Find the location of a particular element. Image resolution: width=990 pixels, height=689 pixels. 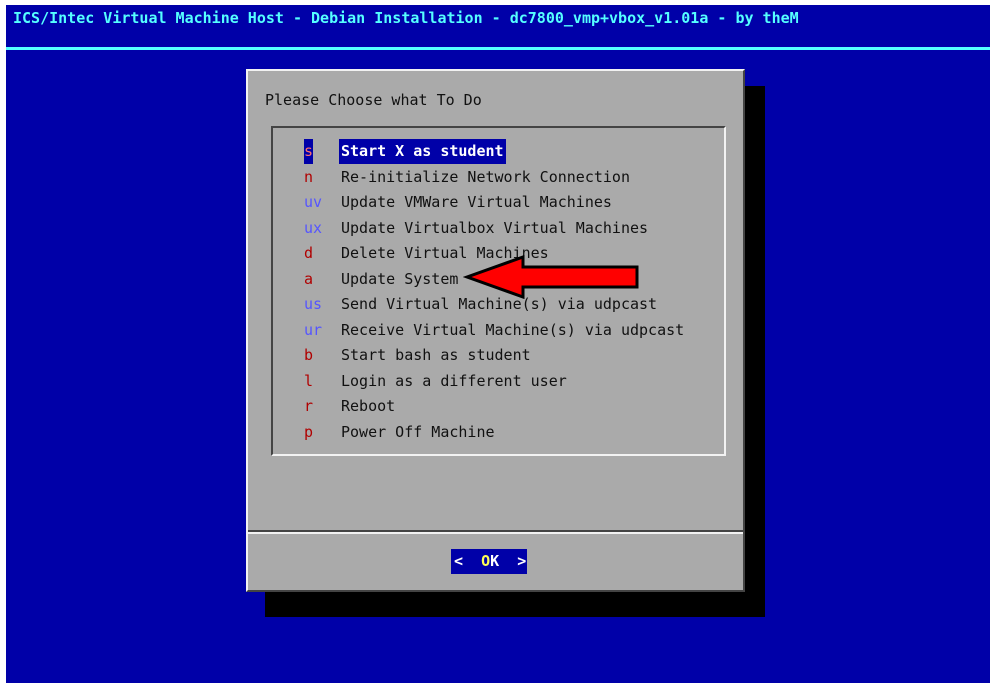

menu-item-ur: ur Receive Virtual Machine(s) via udpcast is located at coordinates (498, 330).